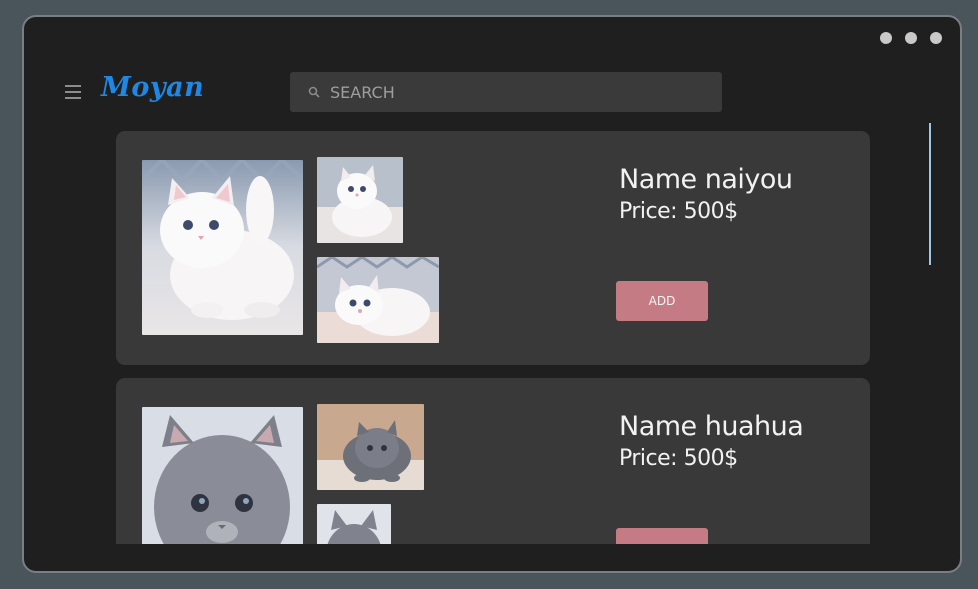 Image resolution: width=978 pixels, height=589 pixels. What do you see at coordinates (930, 194) in the screenshot?
I see `scrollbar` at bounding box center [930, 194].